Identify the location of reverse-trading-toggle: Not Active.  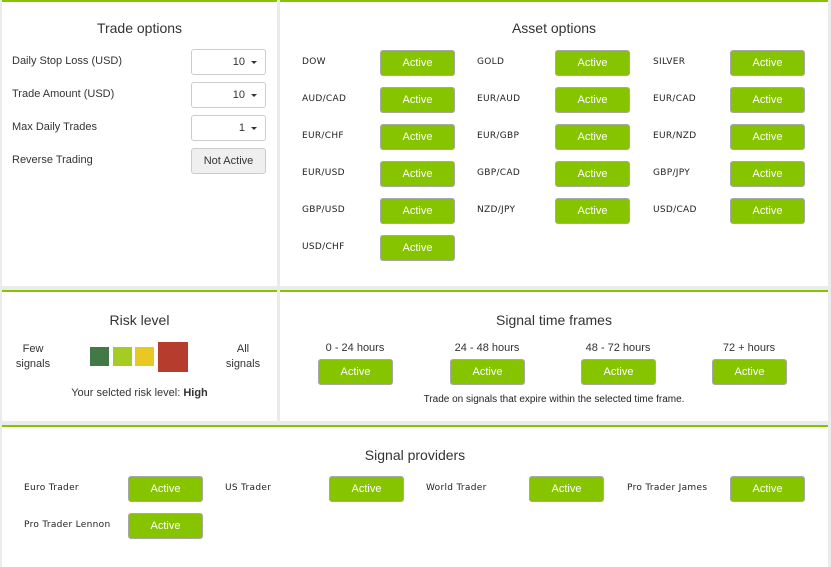
(228, 161).